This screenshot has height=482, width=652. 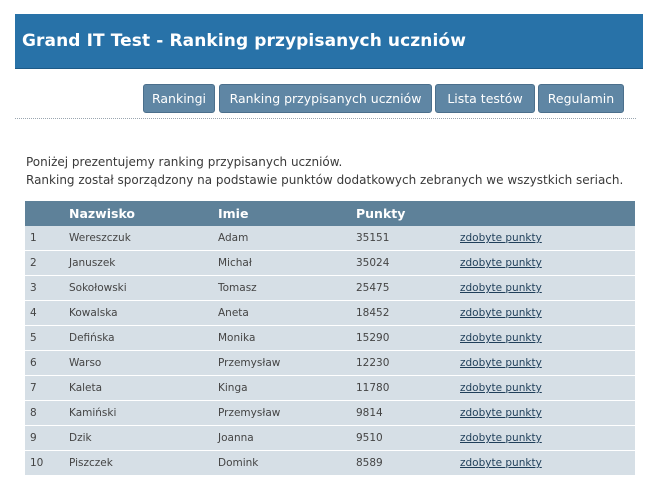 I want to click on row-nazwisko: Kamiński, so click(x=93, y=413).